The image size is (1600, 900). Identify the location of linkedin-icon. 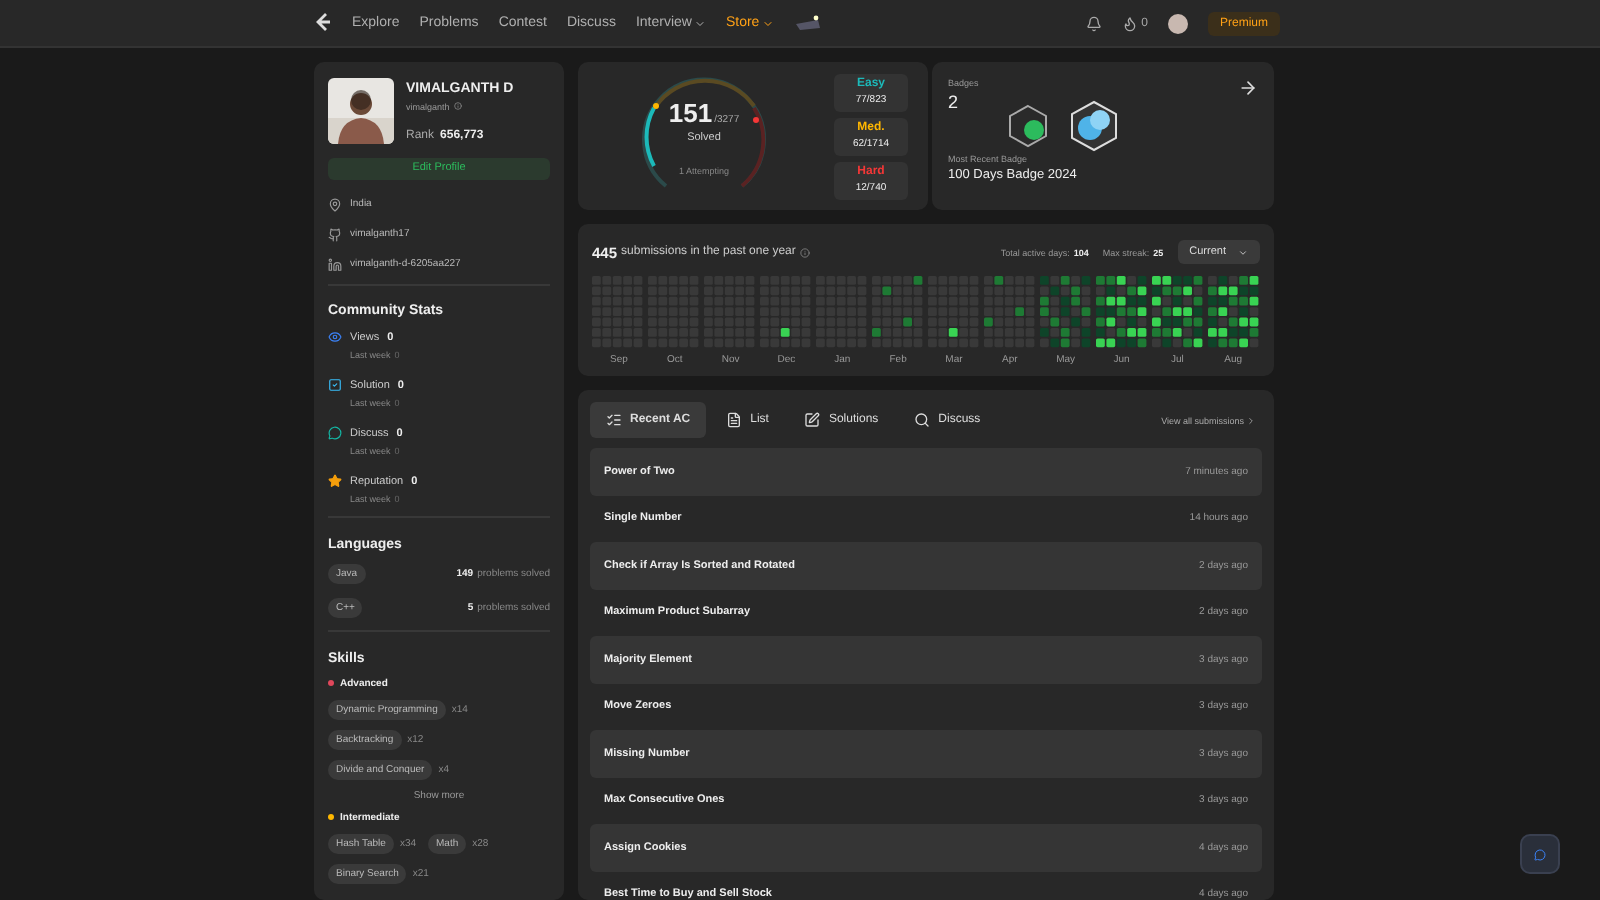
(335, 264).